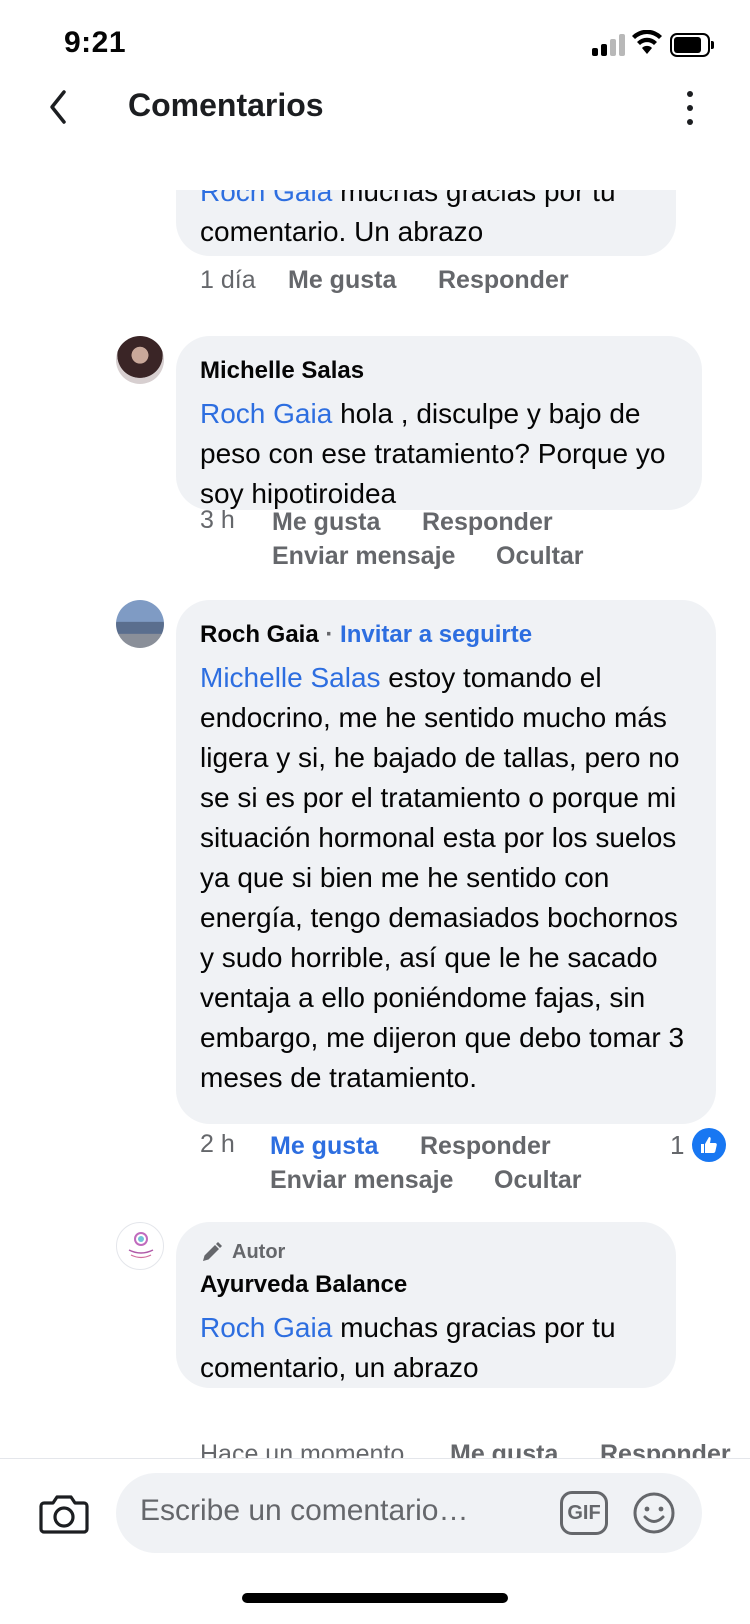 Image resolution: width=750 pixels, height=1624 pixels. I want to click on reaction-summary: 1, so click(698, 1145).